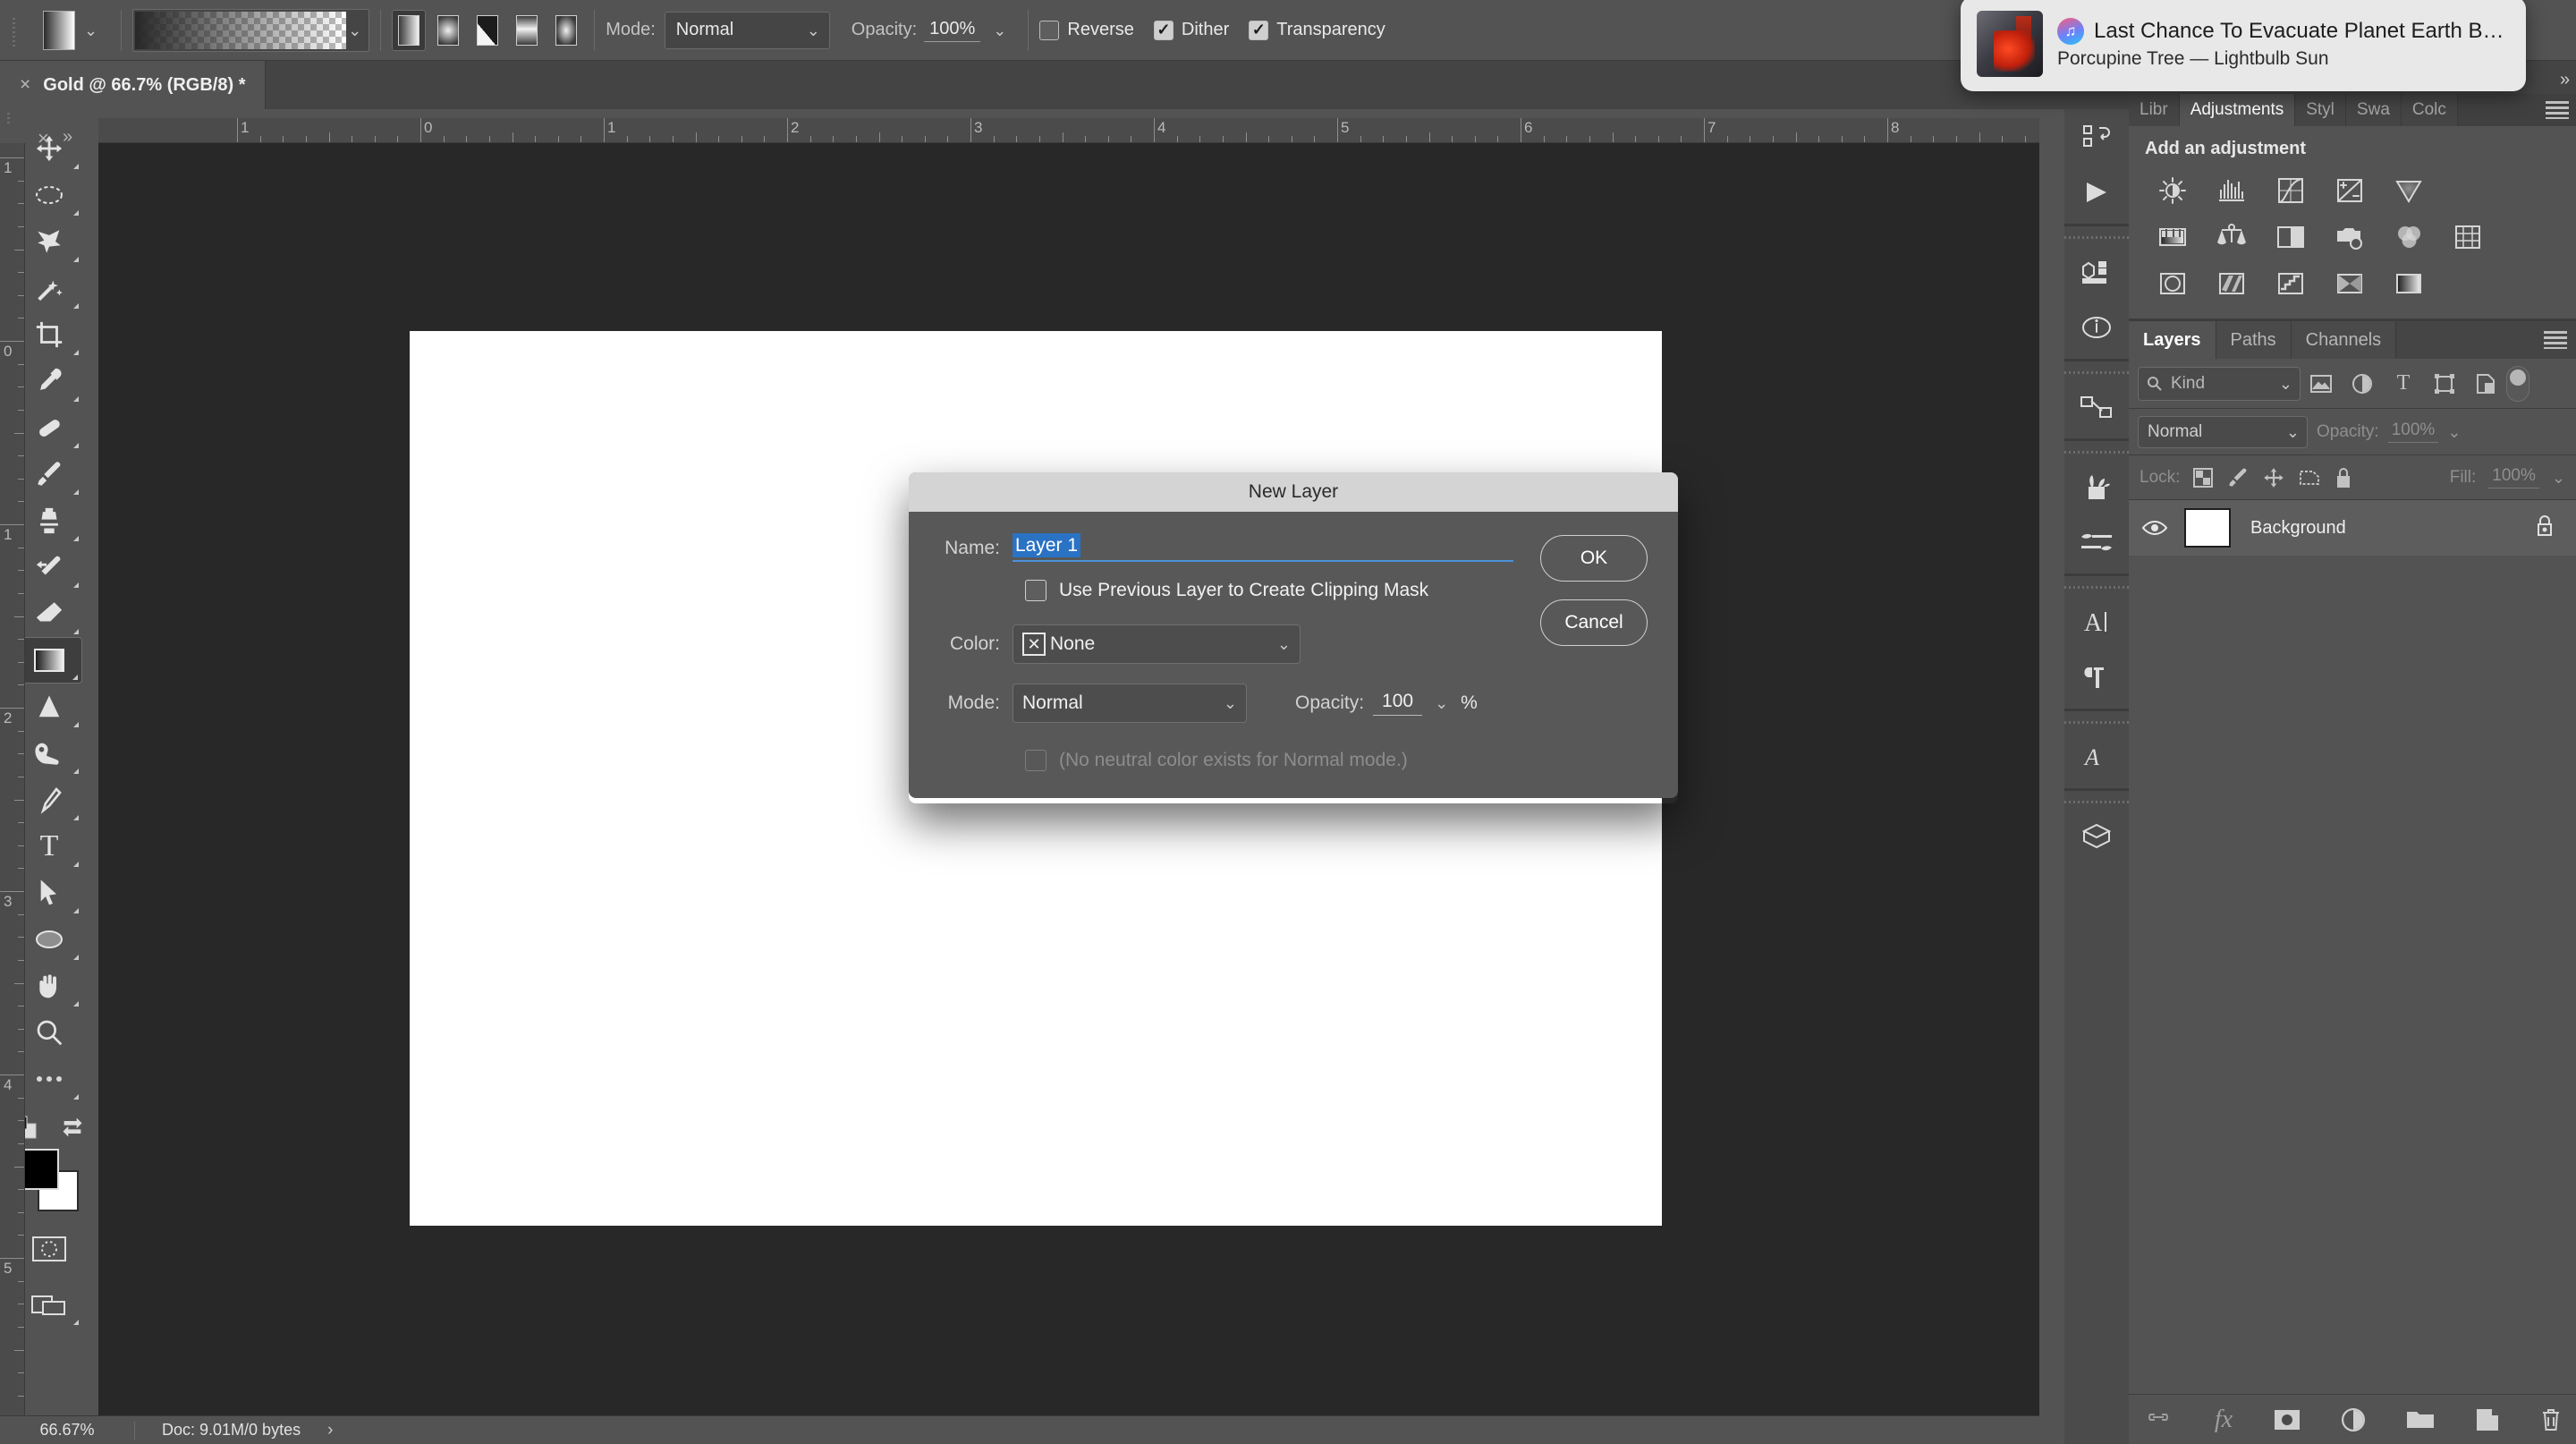 This screenshot has height=1444, width=2576. Describe the element at coordinates (566, 31) in the screenshot. I see `diamond-gradient-button` at that location.